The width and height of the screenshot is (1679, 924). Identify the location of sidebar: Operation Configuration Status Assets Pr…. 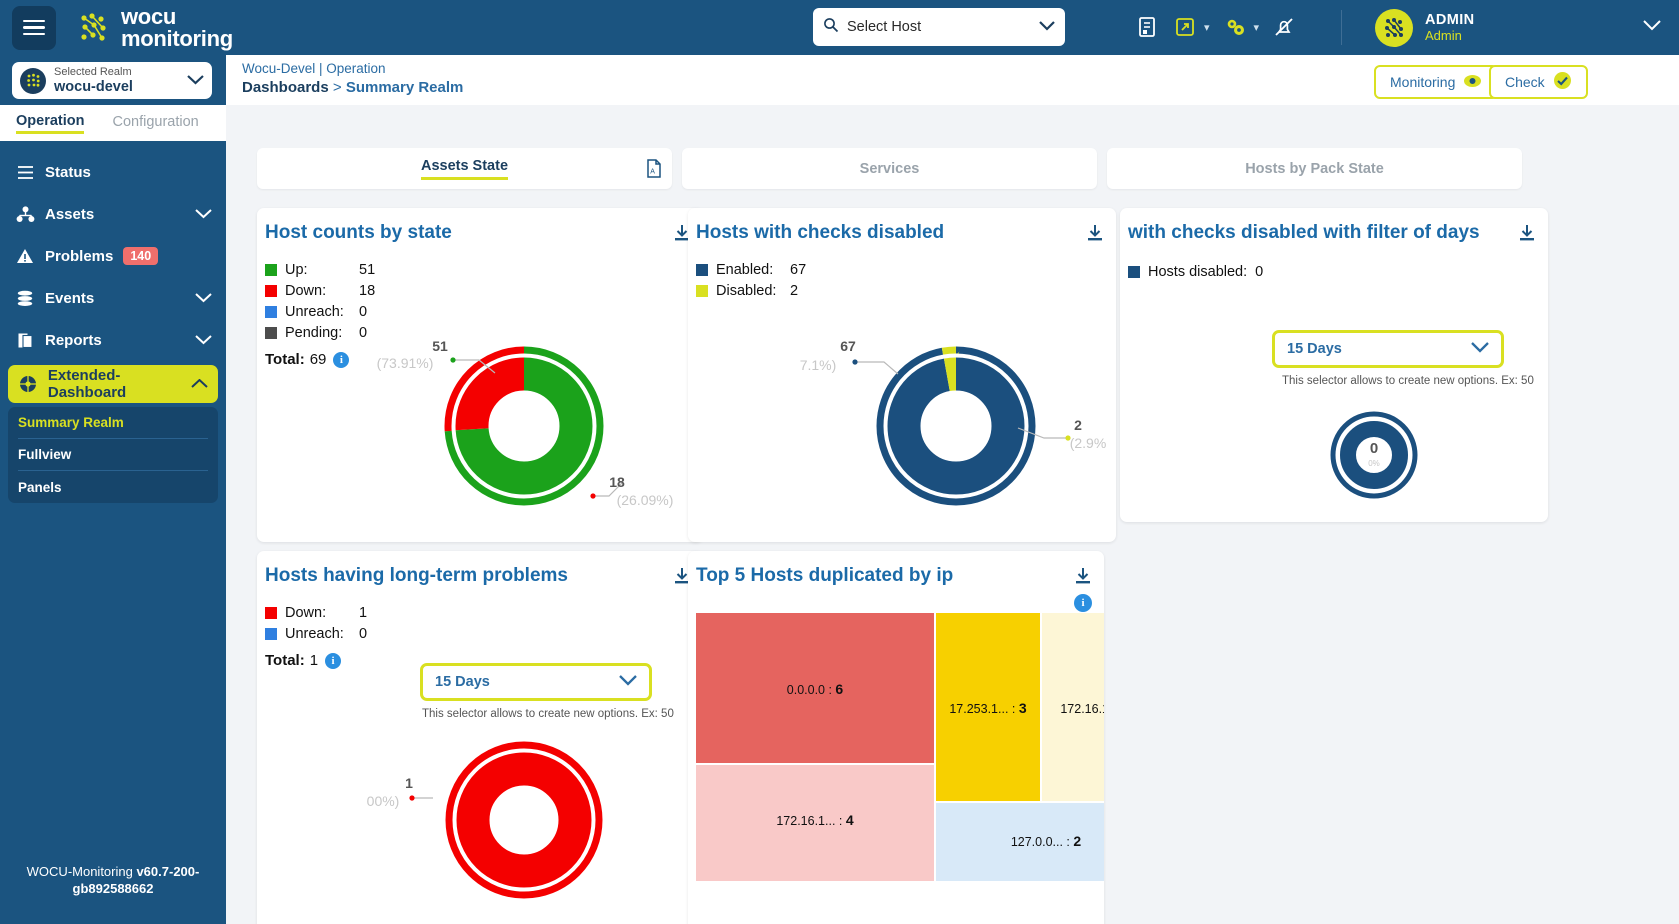
(113, 514).